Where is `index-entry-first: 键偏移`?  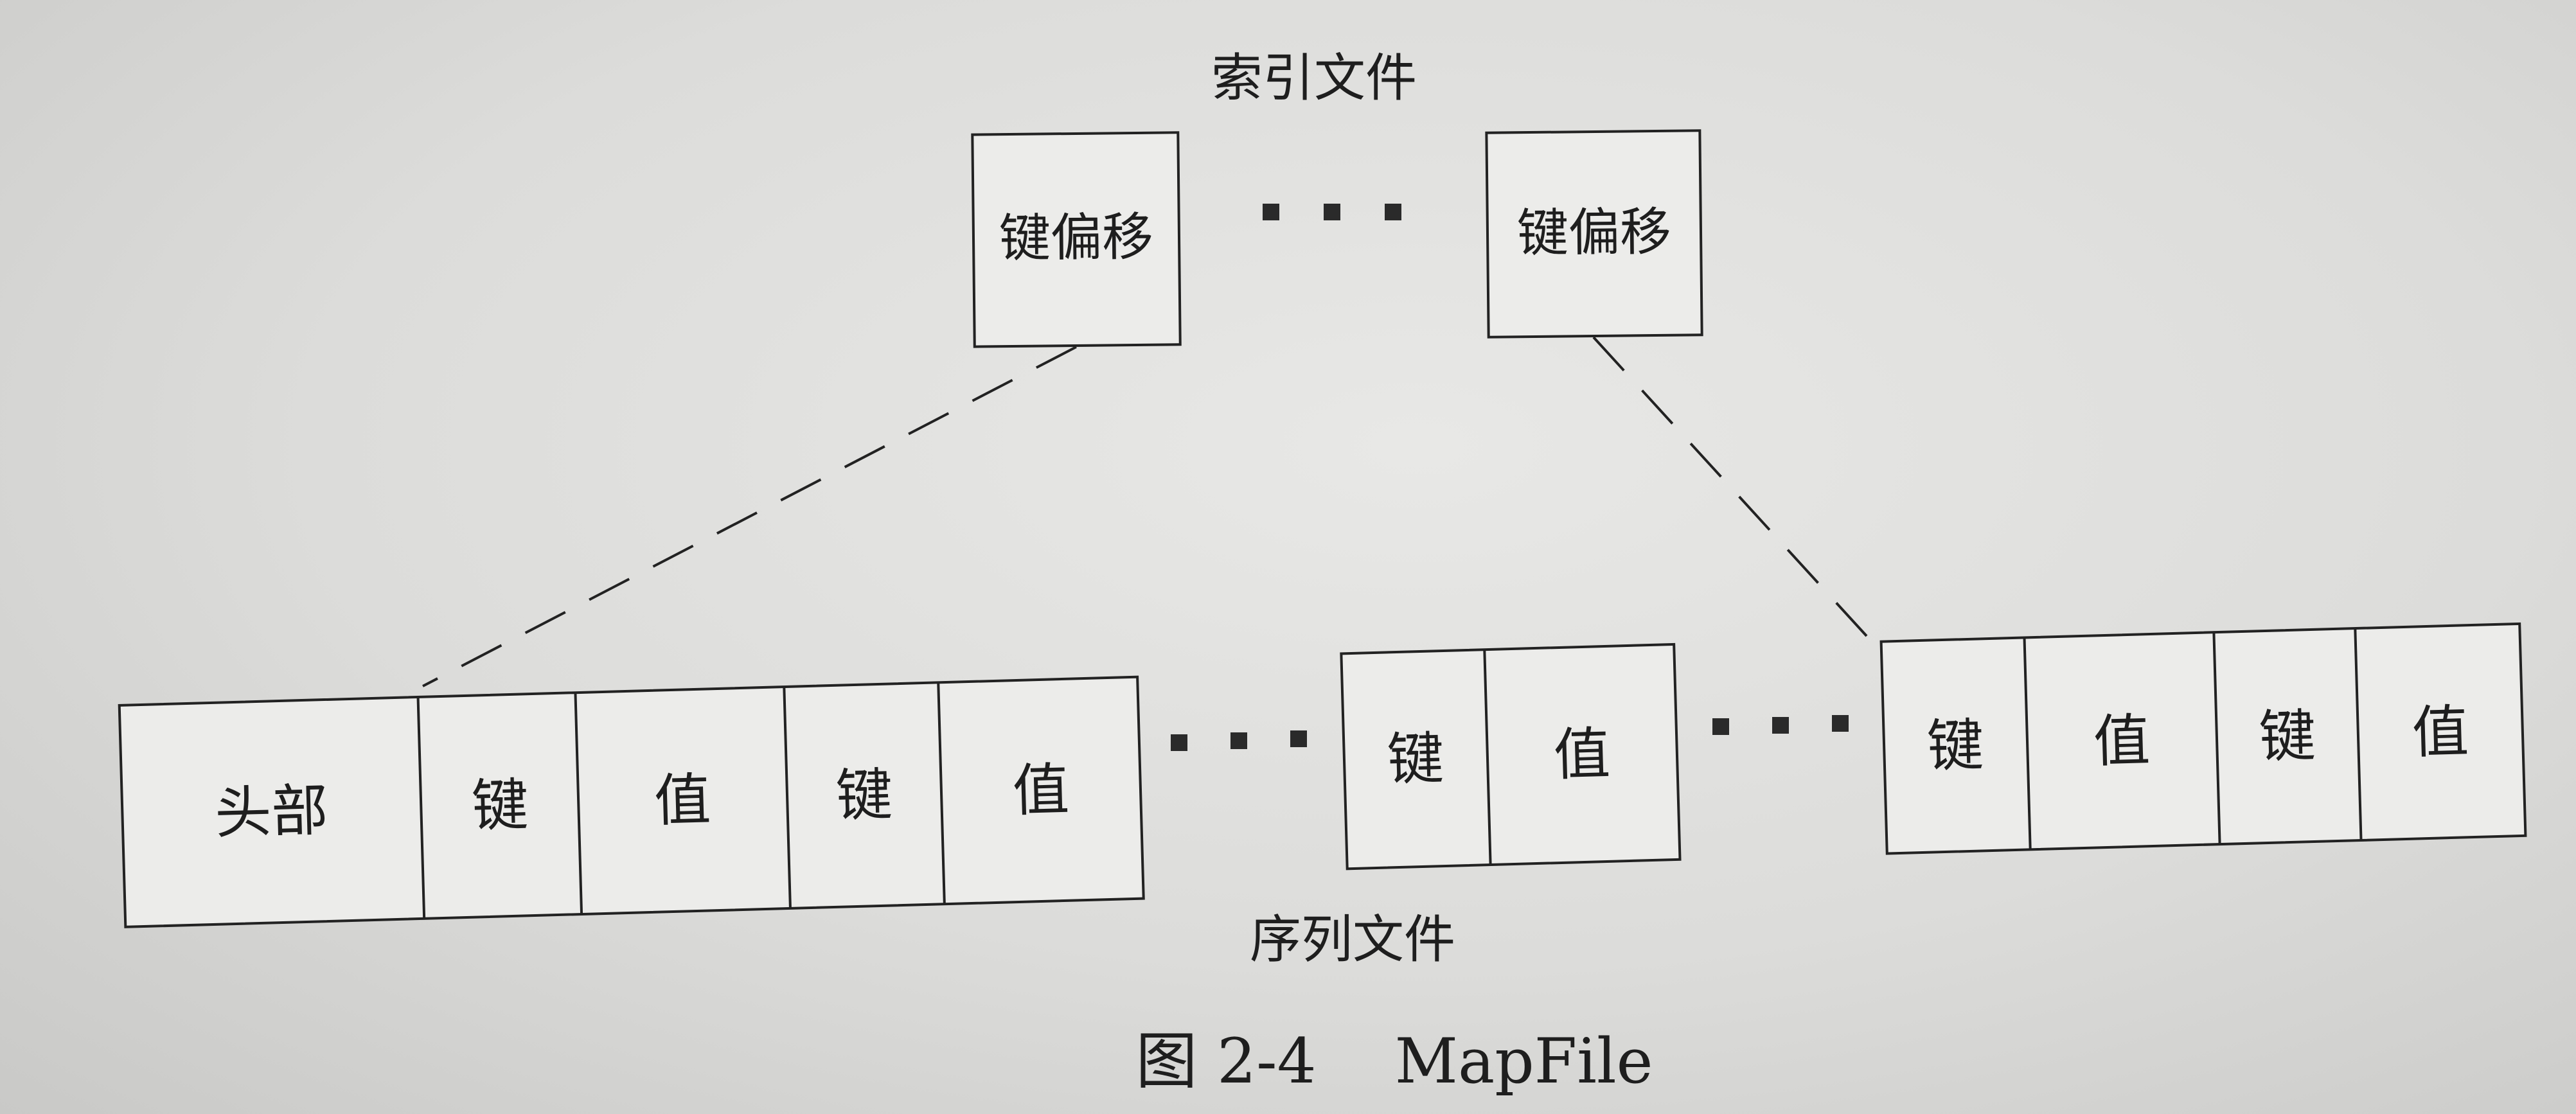 index-entry-first: 键偏移 is located at coordinates (1077, 240).